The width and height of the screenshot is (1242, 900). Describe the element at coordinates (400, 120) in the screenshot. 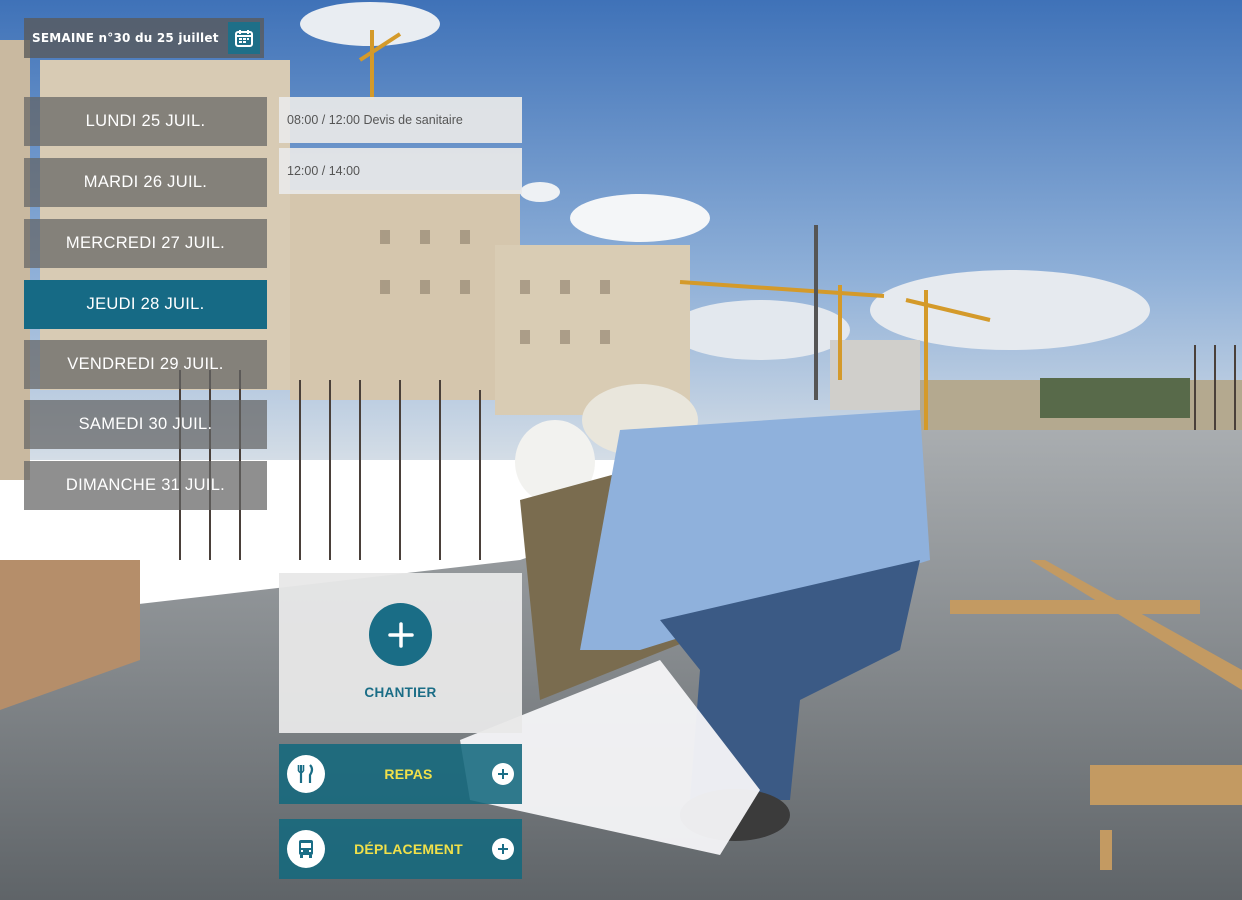

I see `time-slot-morning: 08:00 / 12:00 Devis de sanitaire` at that location.